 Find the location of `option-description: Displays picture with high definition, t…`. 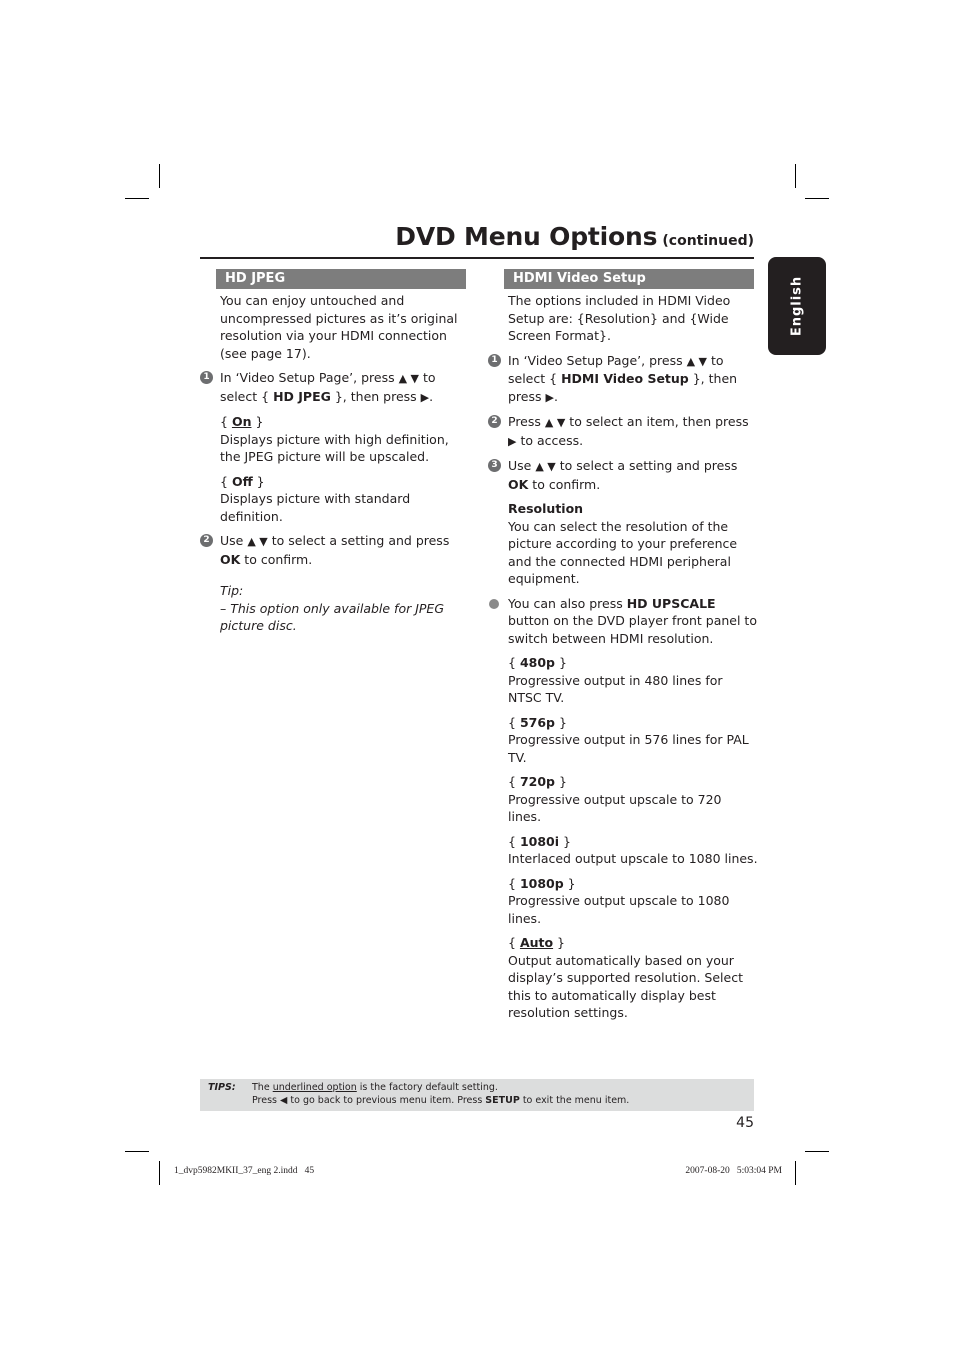

option-description: Displays picture with high definition, t… is located at coordinates (334, 448).